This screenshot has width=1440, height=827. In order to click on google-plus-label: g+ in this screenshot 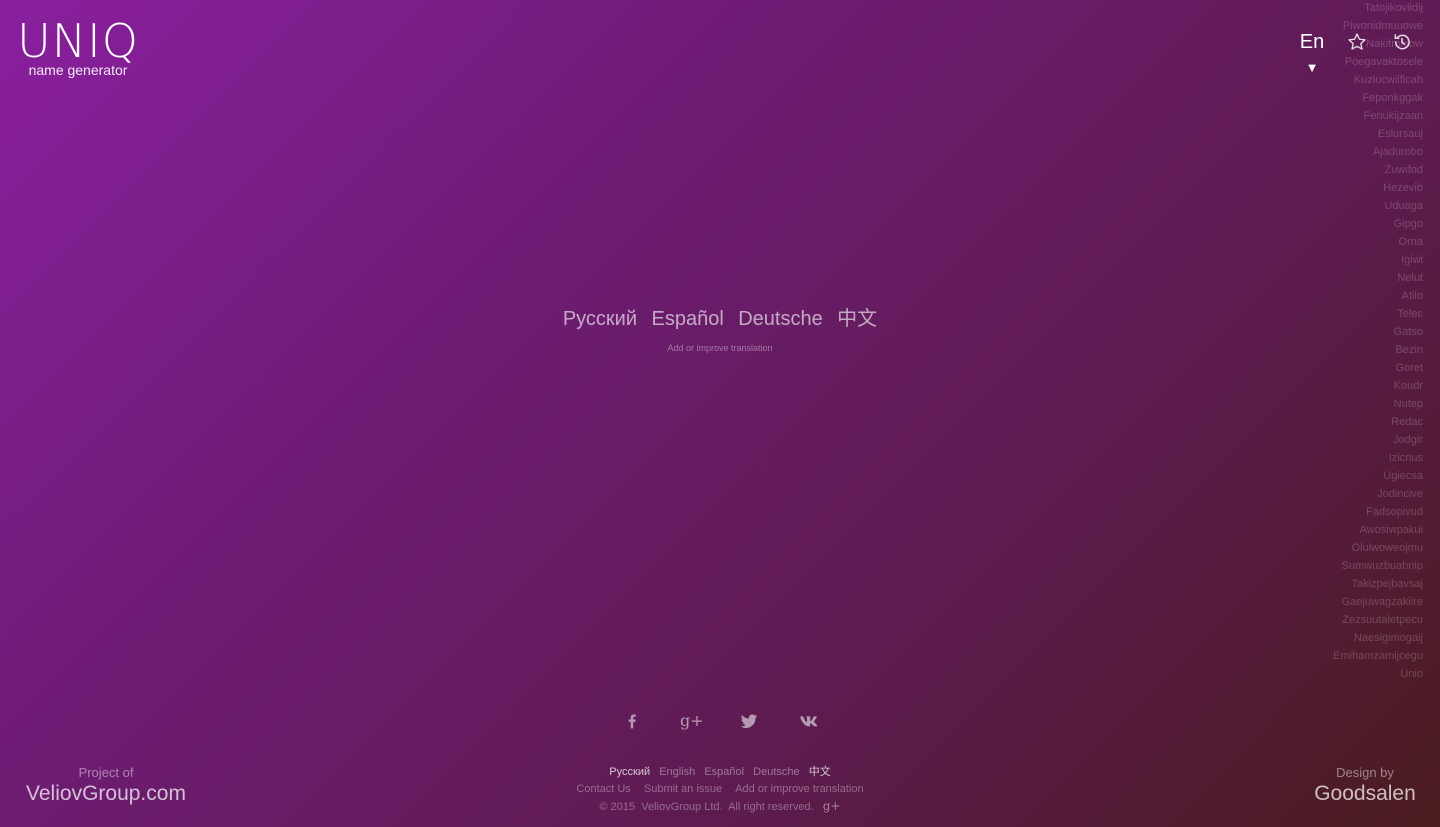, I will do `click(692, 720)`.